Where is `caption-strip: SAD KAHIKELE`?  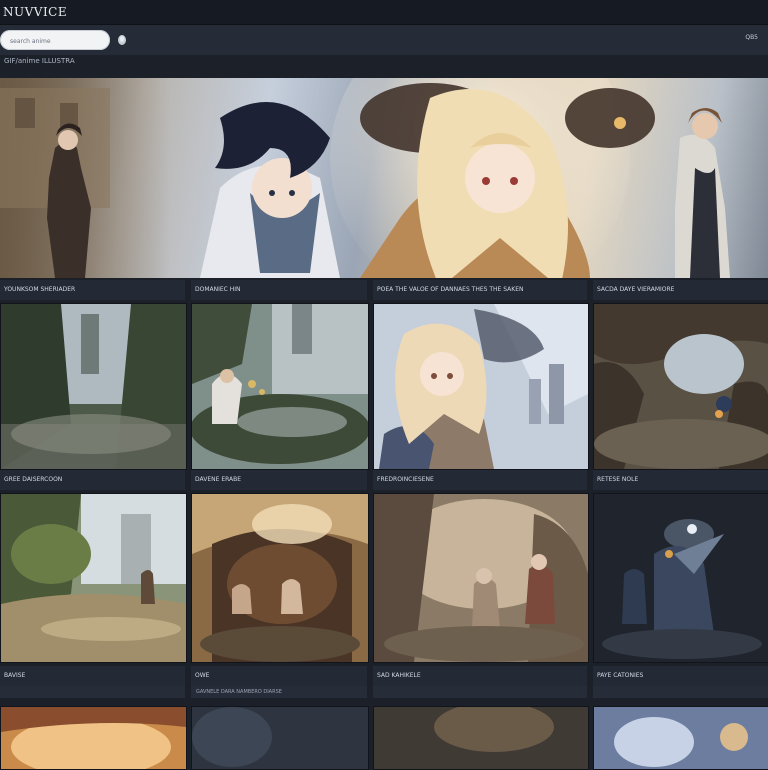
caption-strip: SAD KAHIKELE is located at coordinates (480, 676).